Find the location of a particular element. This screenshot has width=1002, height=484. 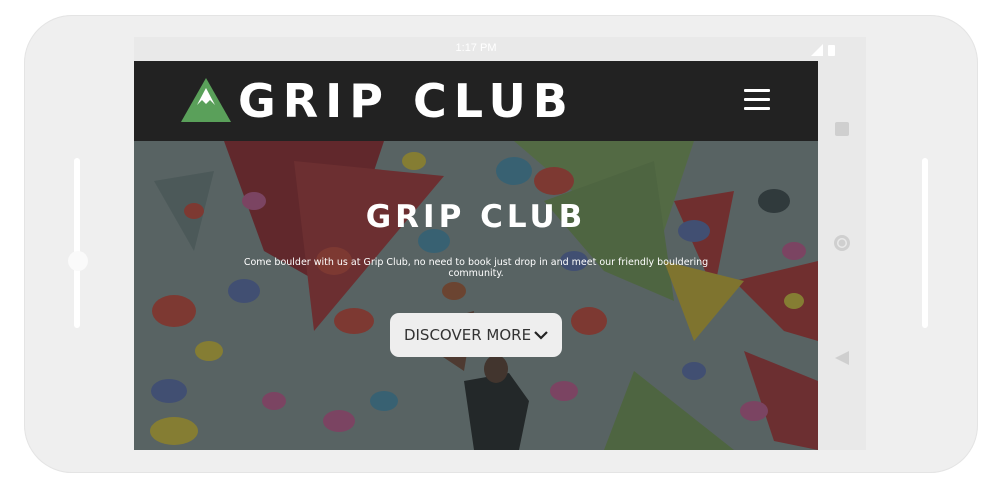

mountain-logo-icon is located at coordinates (206, 100).